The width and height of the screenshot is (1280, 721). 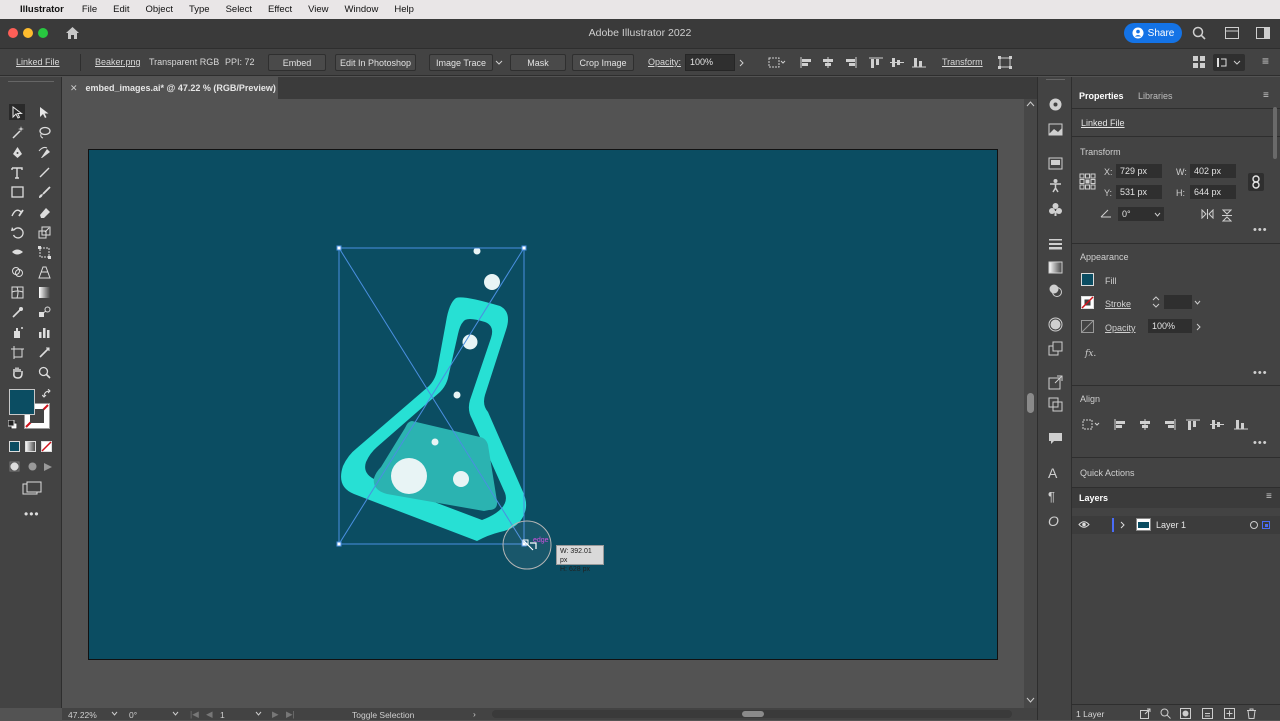 I want to click on stroke-weight-input, so click(x=1178, y=302).